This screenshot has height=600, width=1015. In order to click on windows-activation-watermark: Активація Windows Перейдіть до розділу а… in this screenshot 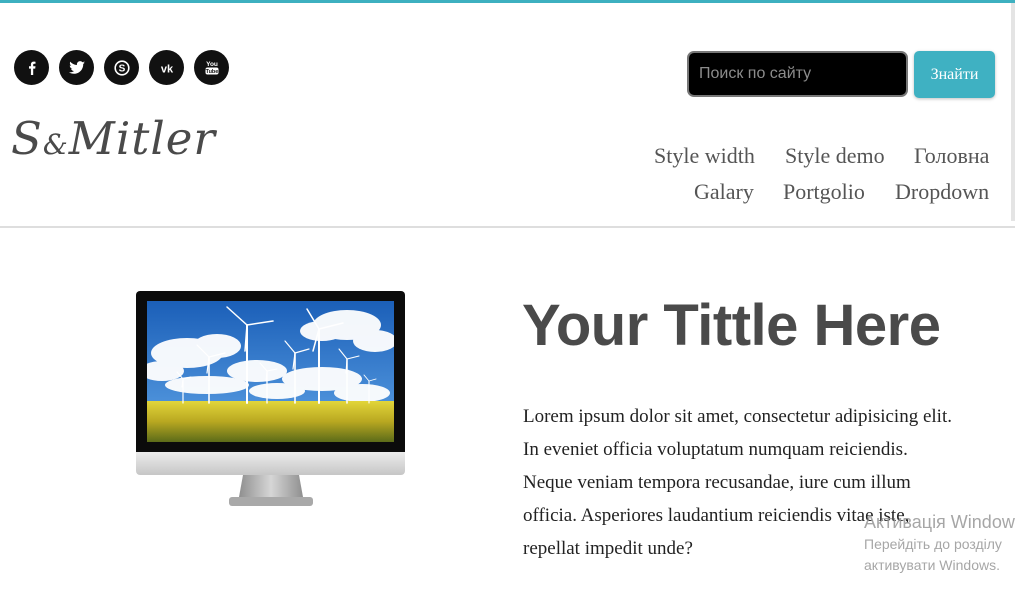, I will do `click(939, 543)`.